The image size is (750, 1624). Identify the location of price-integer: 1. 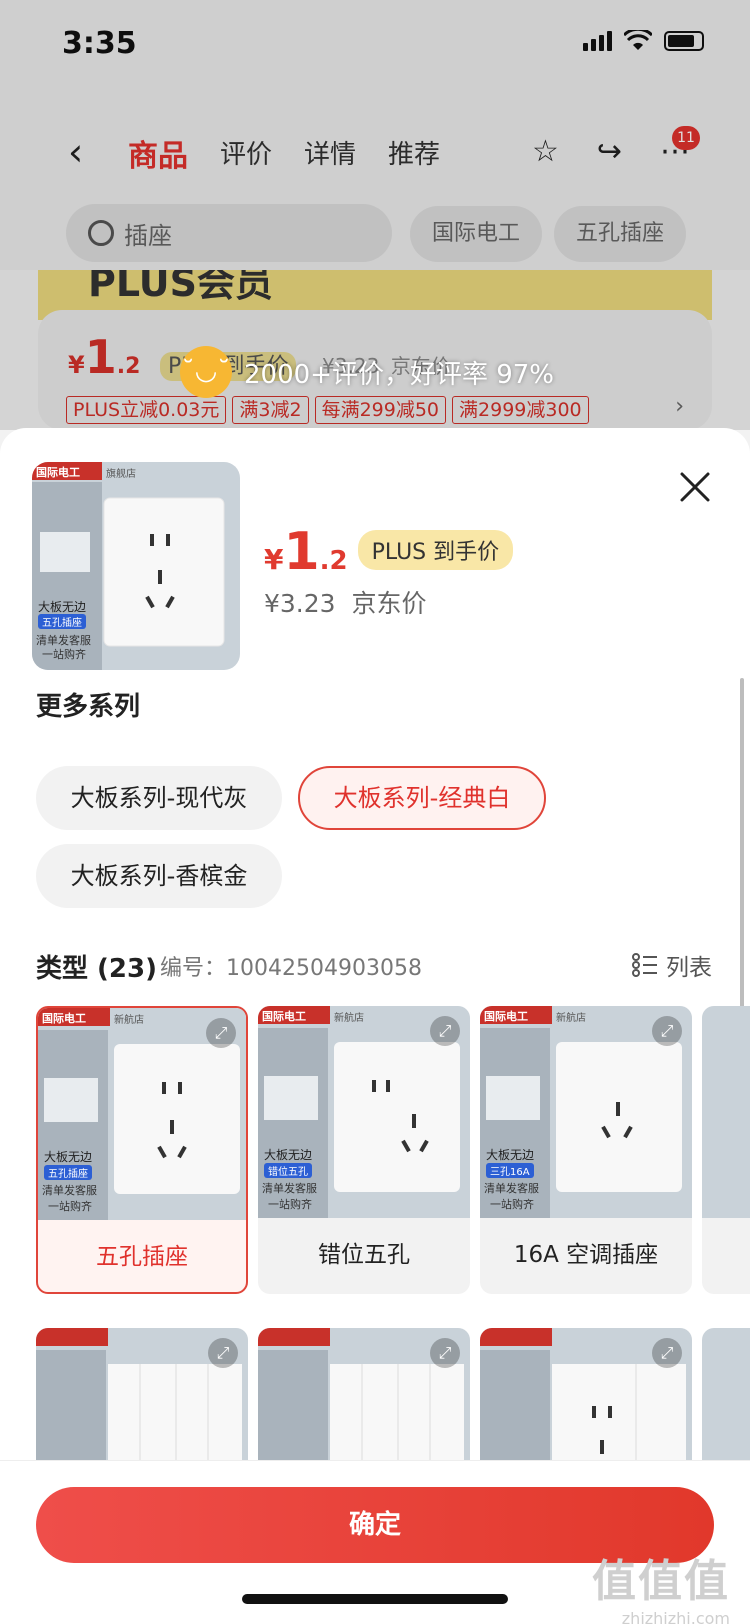
(301, 552).